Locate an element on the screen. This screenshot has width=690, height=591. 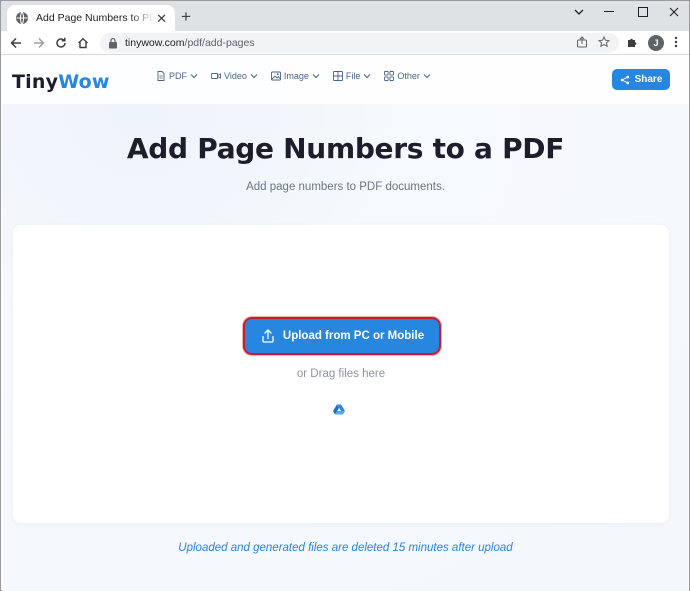
menu-video: Video is located at coordinates (234, 76).